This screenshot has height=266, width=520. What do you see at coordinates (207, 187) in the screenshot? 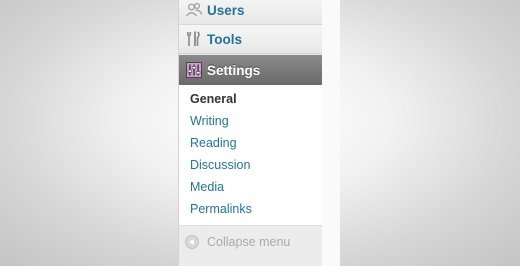
I see `submenu-item-media: Media` at bounding box center [207, 187].